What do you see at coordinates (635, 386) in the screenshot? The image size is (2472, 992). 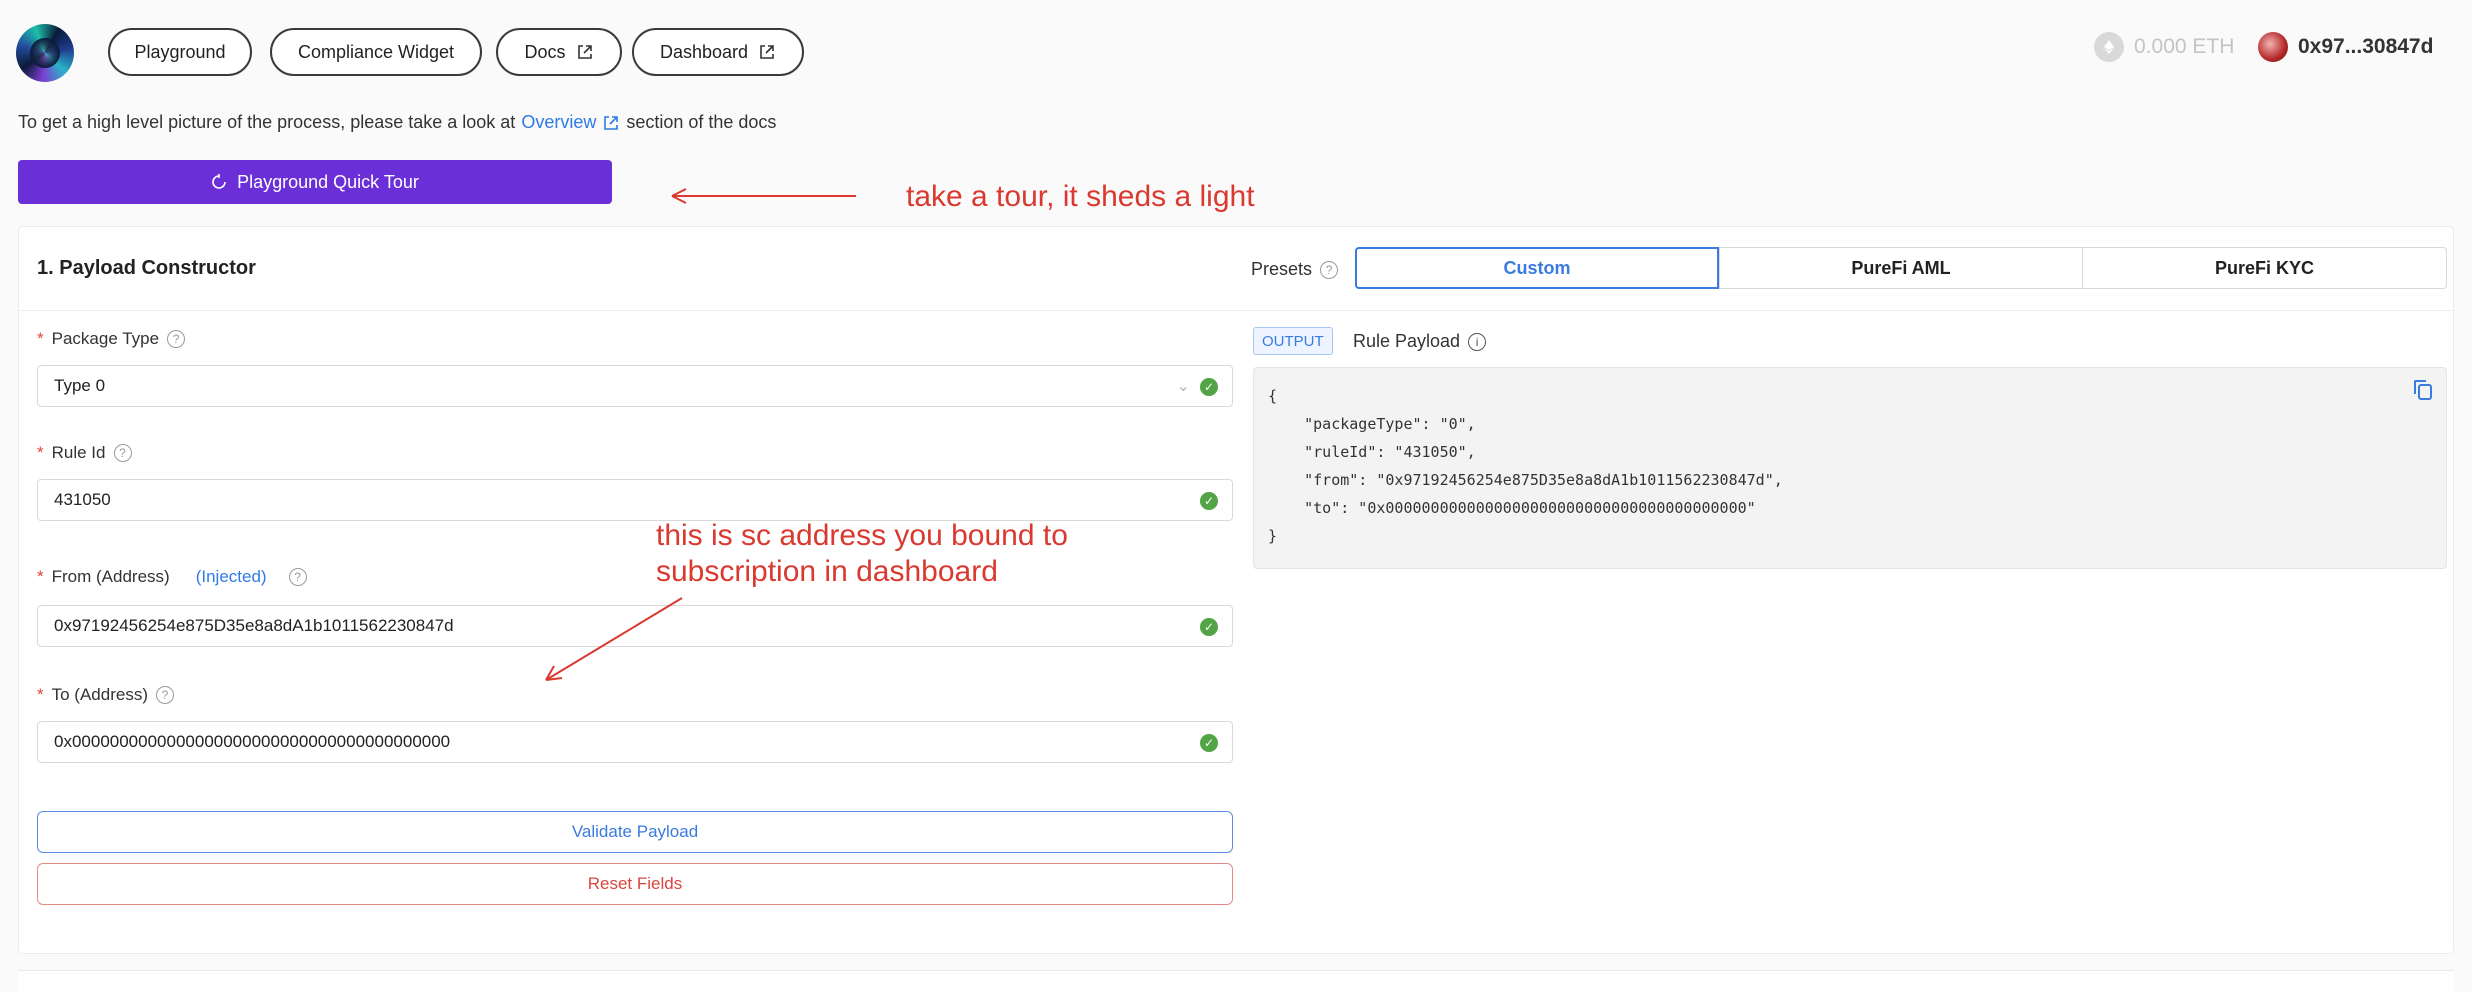 I see `package-type-select: Type 0 ⌄ ✓` at bounding box center [635, 386].